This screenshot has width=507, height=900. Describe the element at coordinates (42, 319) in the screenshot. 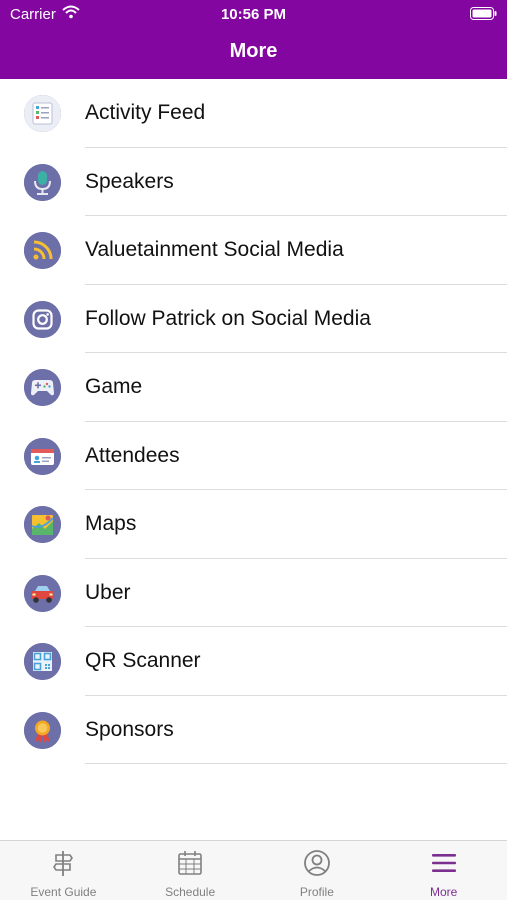

I see `instagram-icon` at that location.